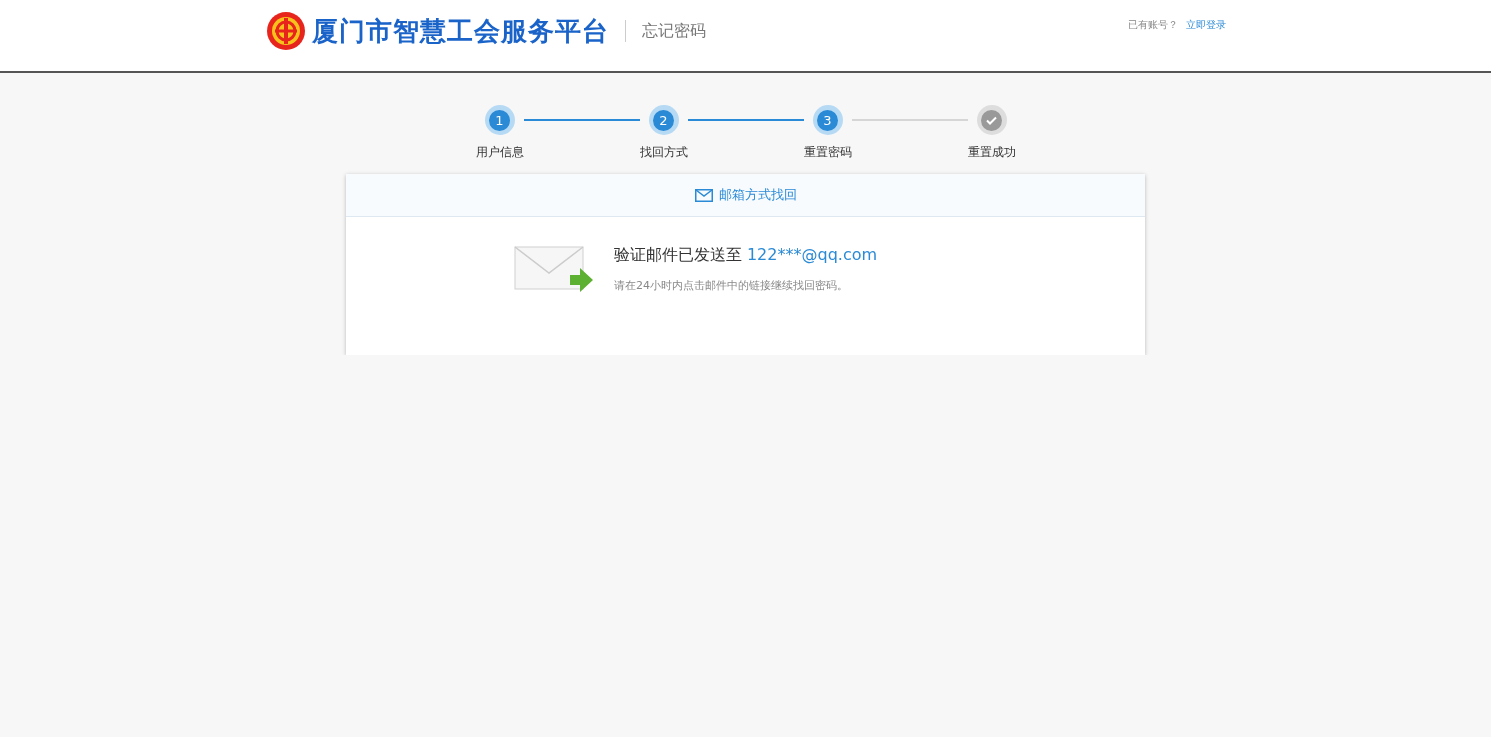 The image size is (1491, 737). I want to click on envelope-icon, so click(703, 195).